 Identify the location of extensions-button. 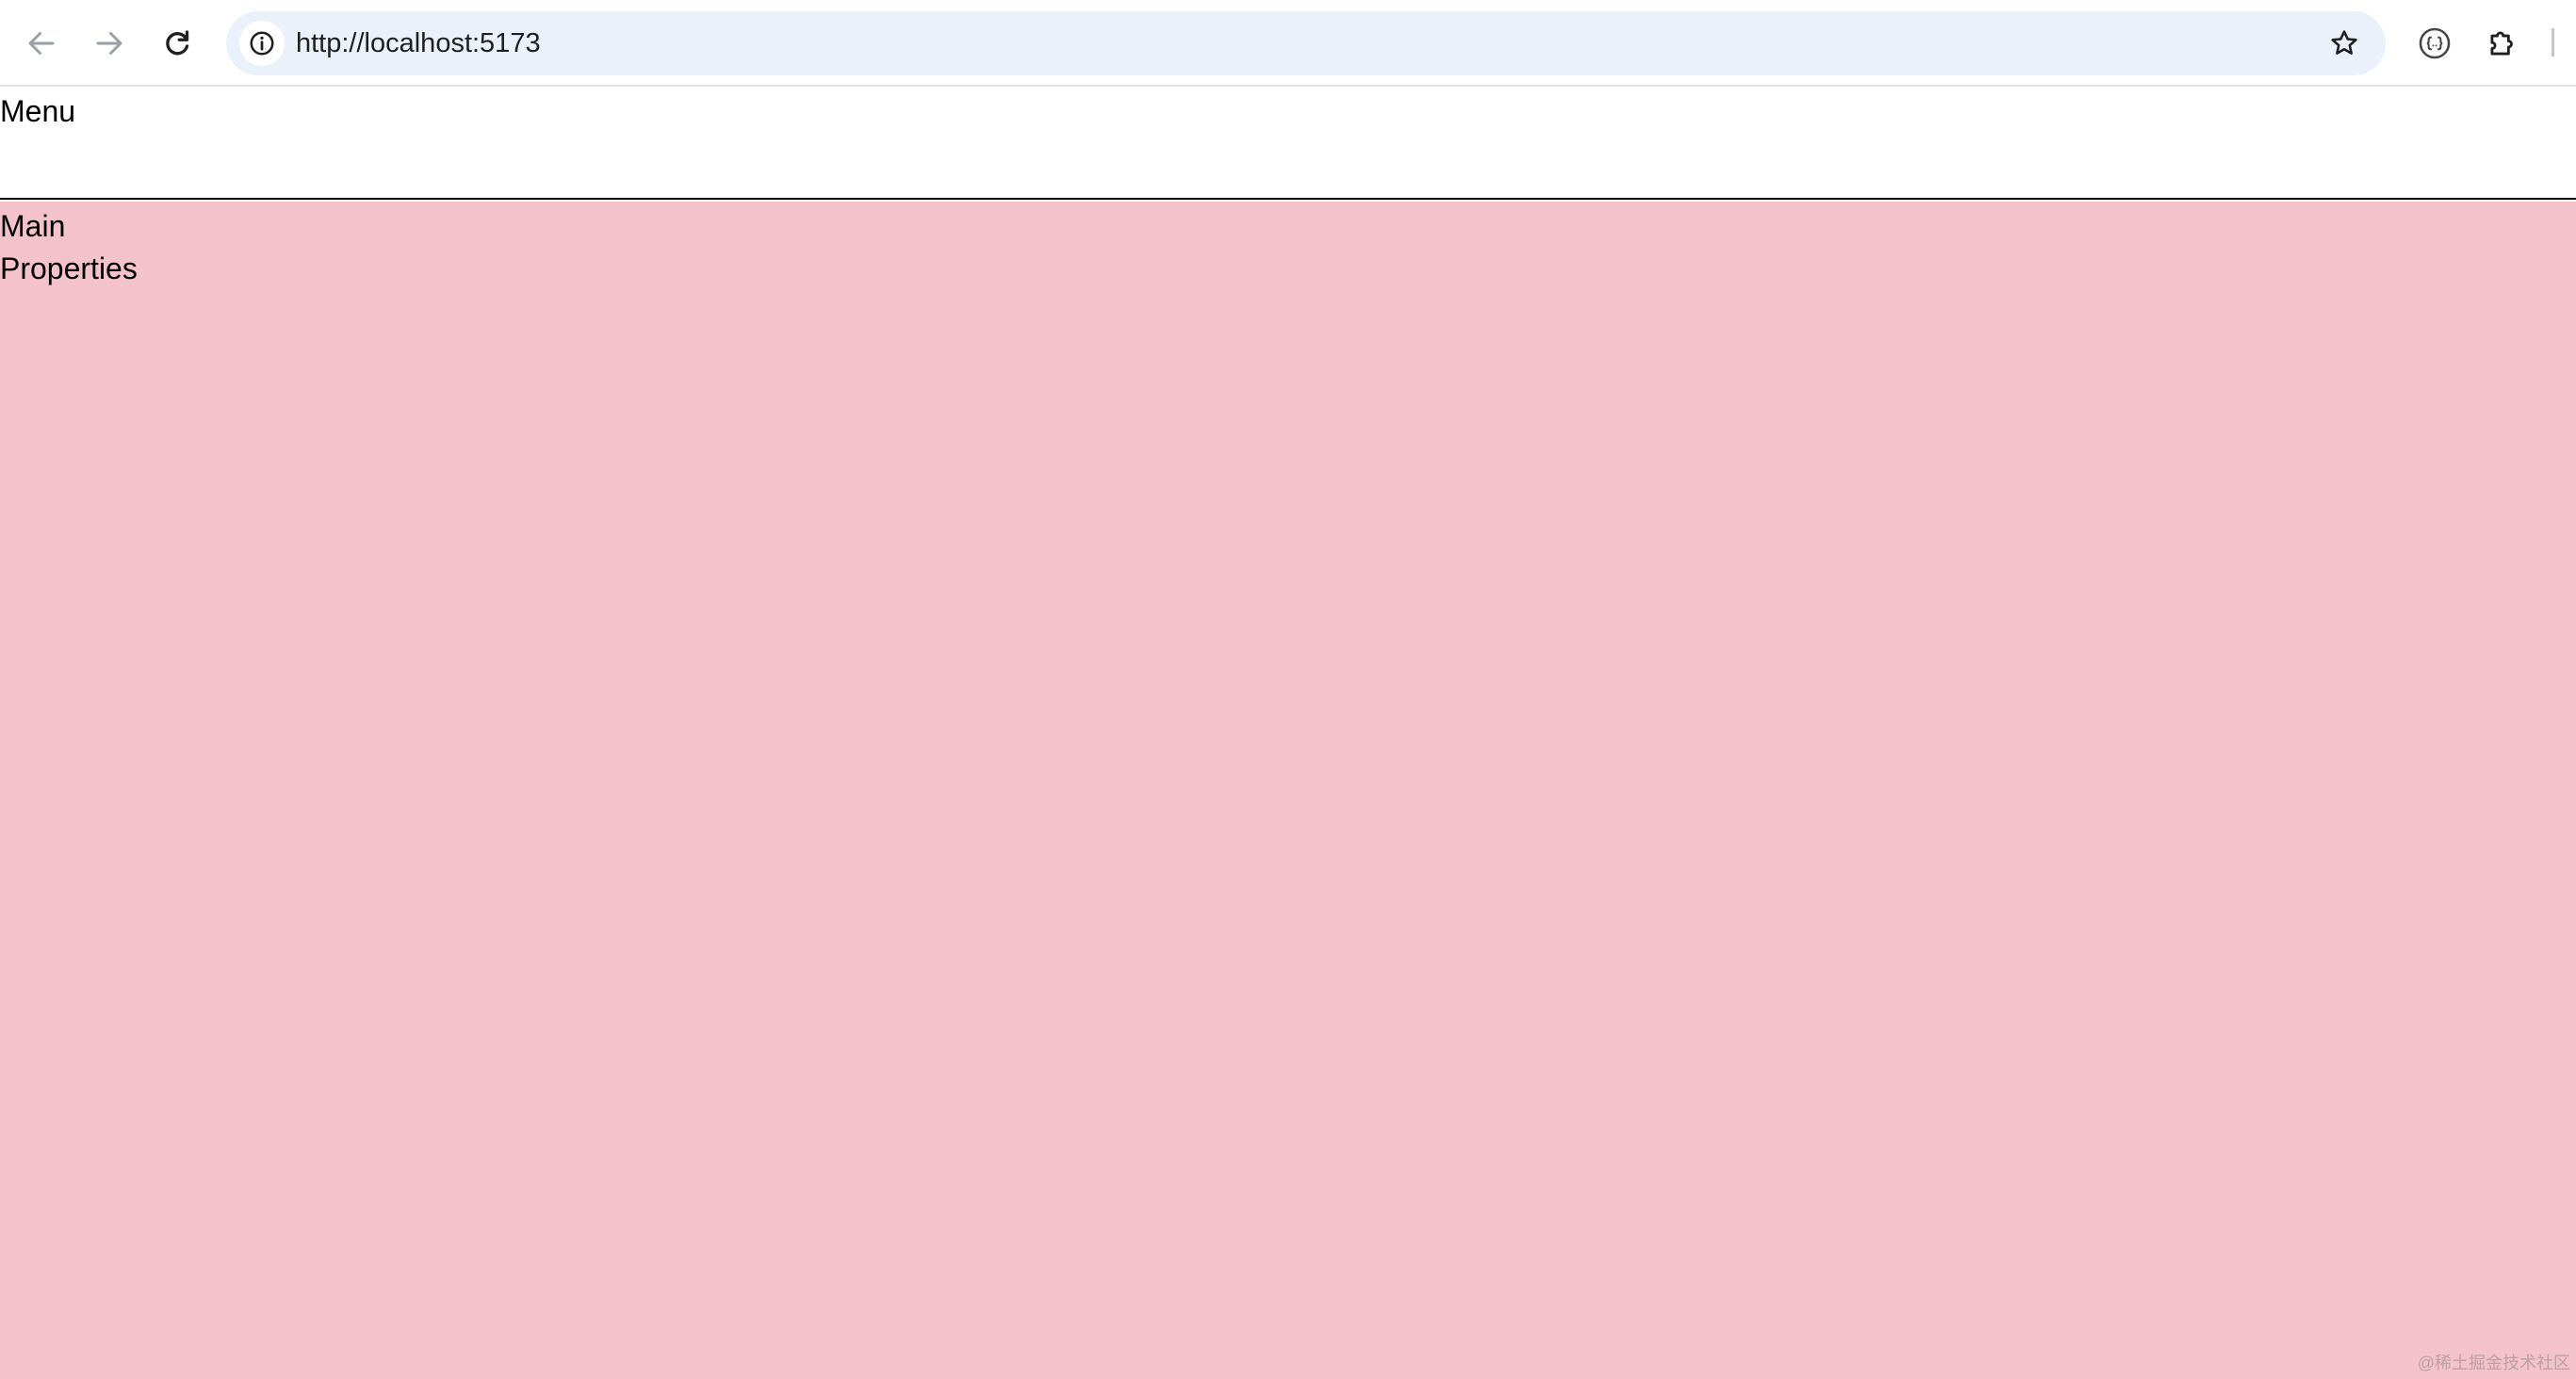
(2502, 43).